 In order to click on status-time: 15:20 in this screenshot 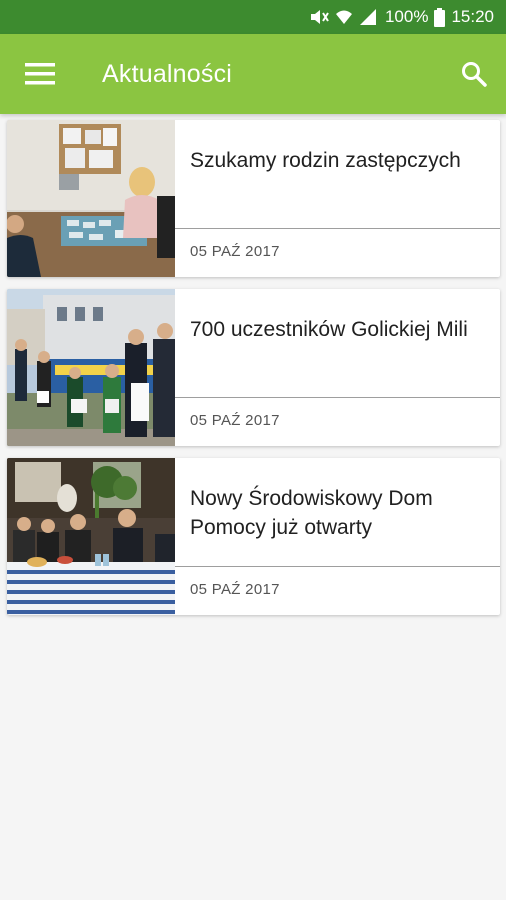, I will do `click(472, 16)`.